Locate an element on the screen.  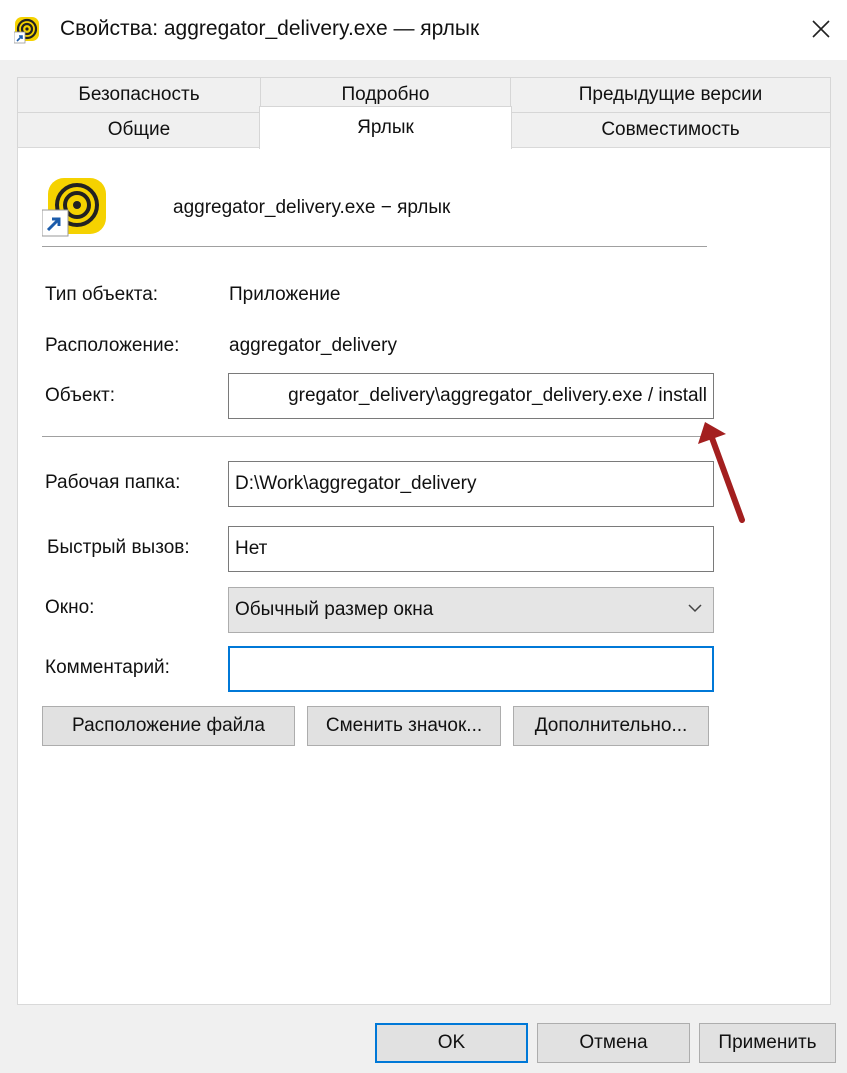
comment-input is located at coordinates (471, 669).